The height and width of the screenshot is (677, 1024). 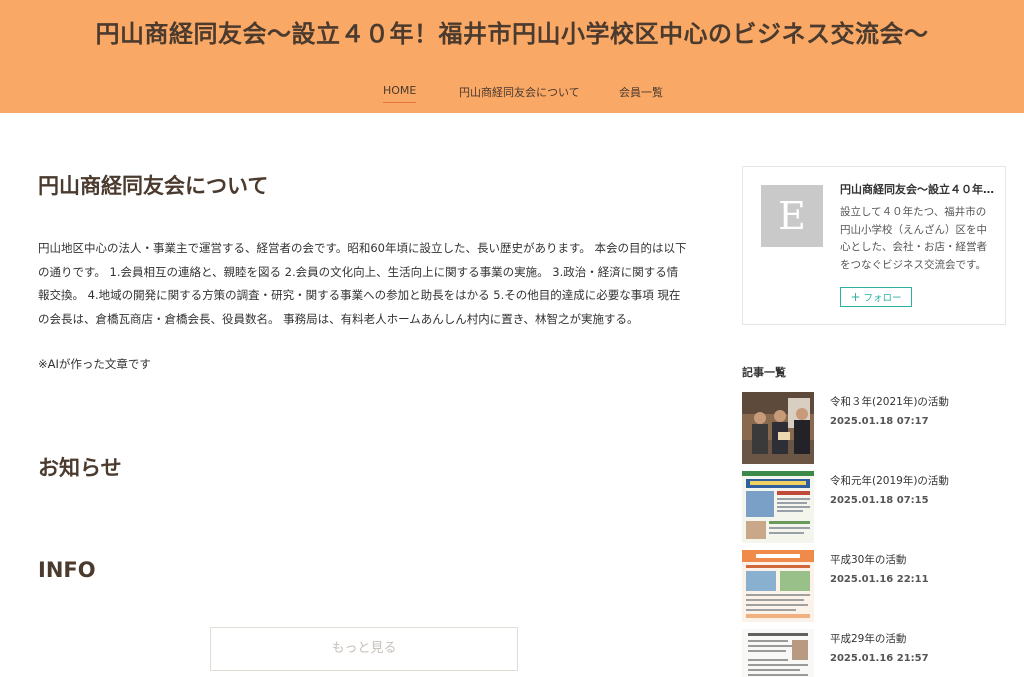 What do you see at coordinates (519, 92) in the screenshot?
I see `nav-about: 円山商経同友会について` at bounding box center [519, 92].